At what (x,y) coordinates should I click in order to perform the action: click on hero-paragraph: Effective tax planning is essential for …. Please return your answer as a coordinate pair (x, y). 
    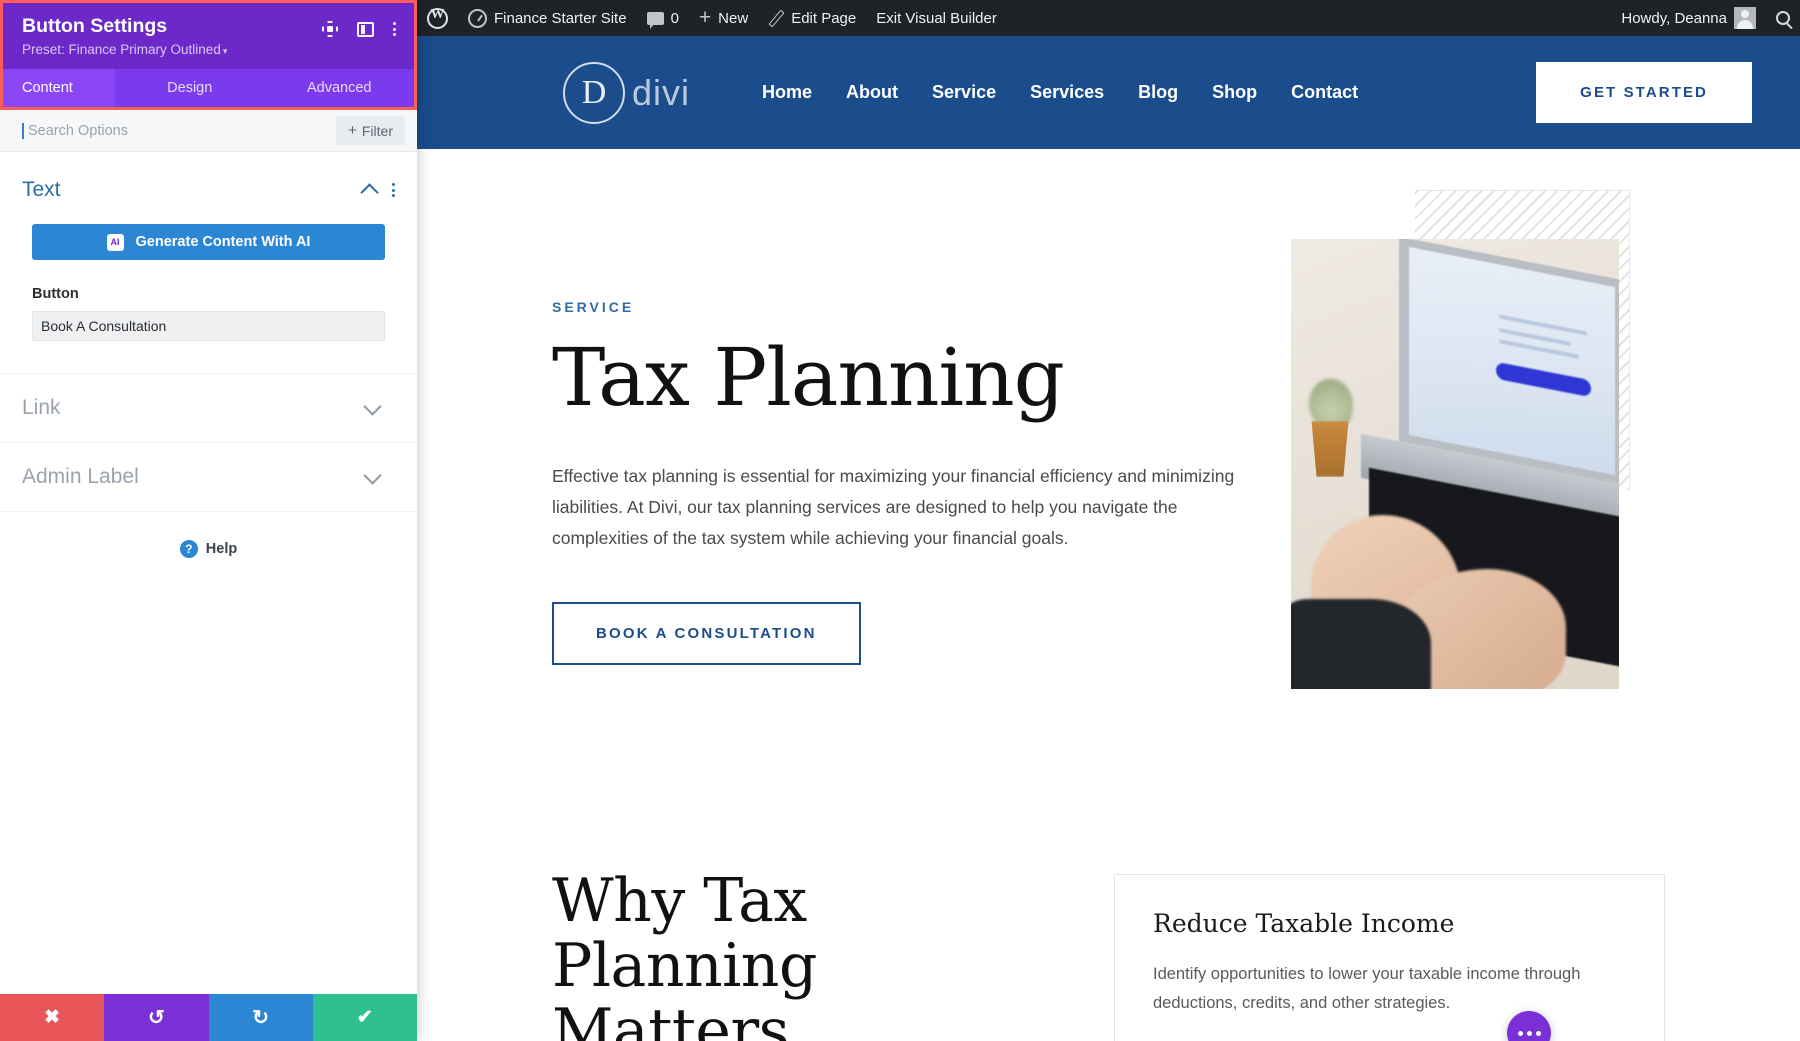
    Looking at the image, I should click on (893, 506).